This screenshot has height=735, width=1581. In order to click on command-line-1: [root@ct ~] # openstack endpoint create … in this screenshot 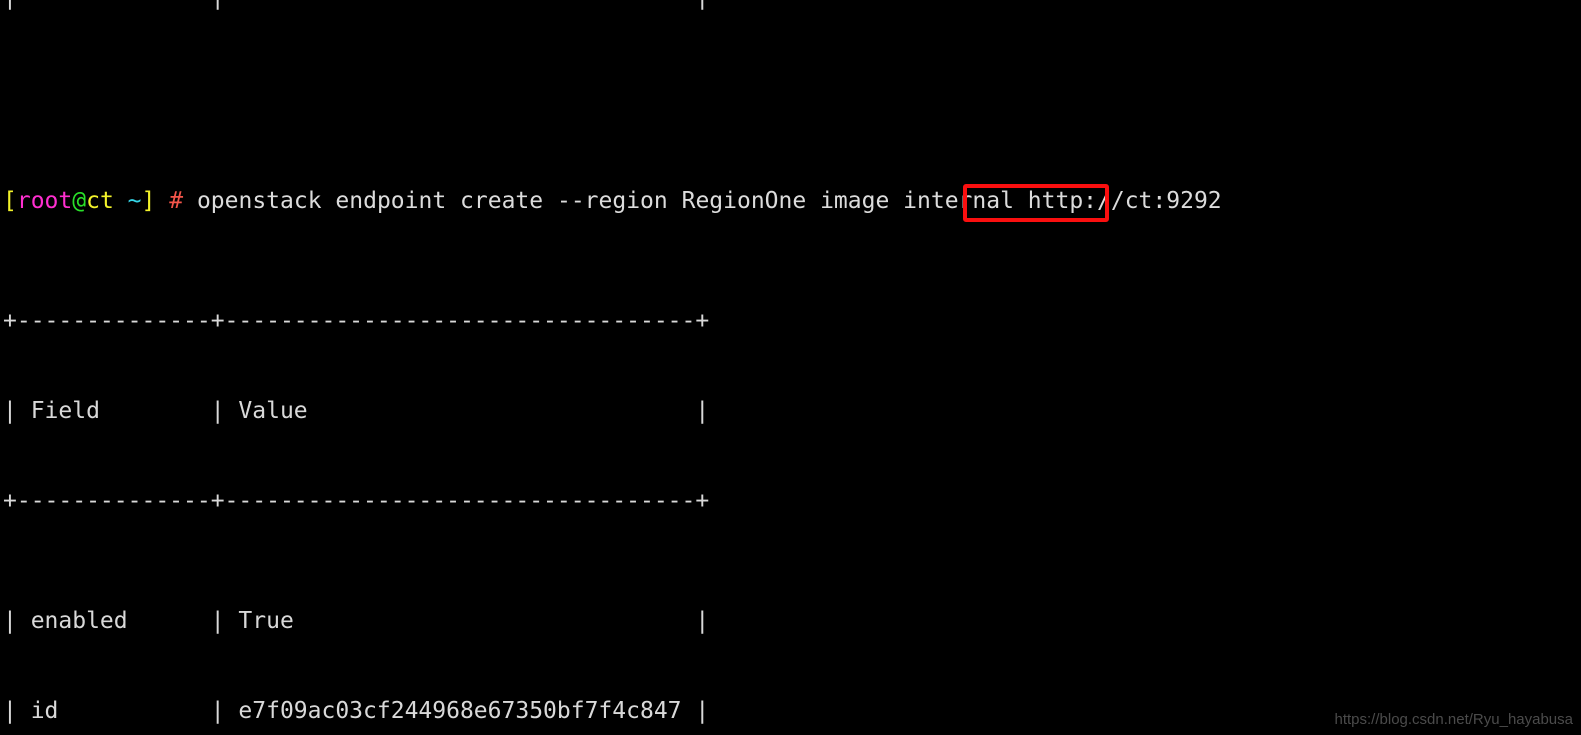, I will do `click(790, 203)`.